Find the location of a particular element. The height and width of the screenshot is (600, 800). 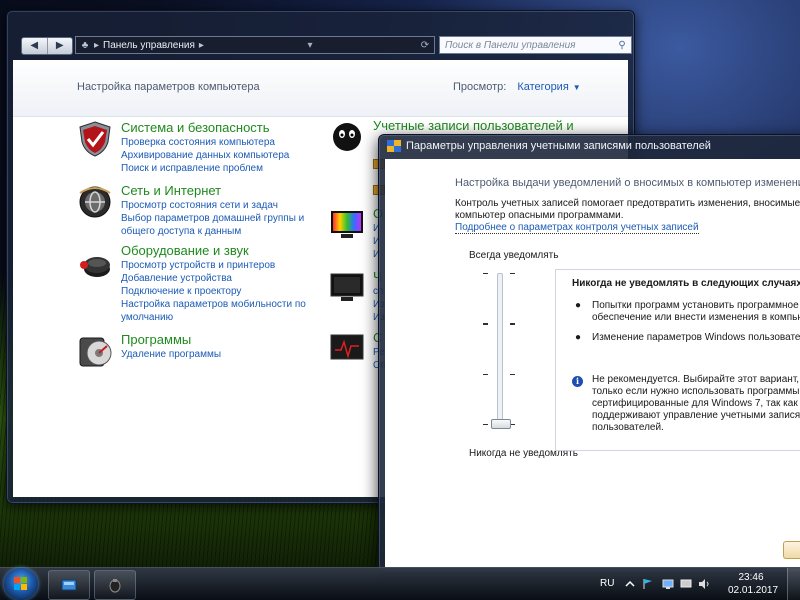

uac-level-slider is located at coordinates (500, 351).